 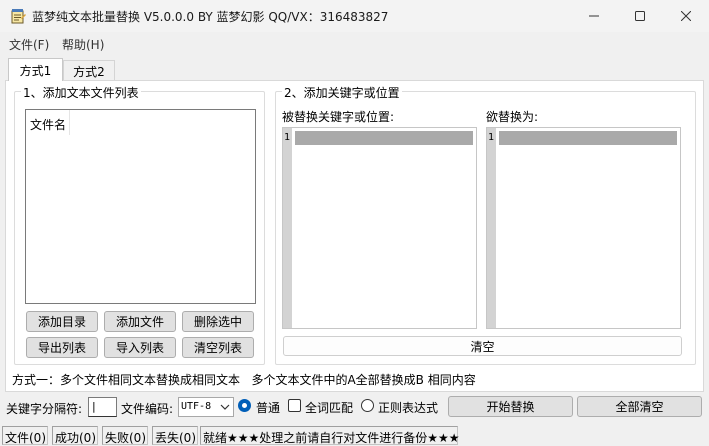 What do you see at coordinates (218, 347) in the screenshot?
I see `clear-list-button: 清空列表` at bounding box center [218, 347].